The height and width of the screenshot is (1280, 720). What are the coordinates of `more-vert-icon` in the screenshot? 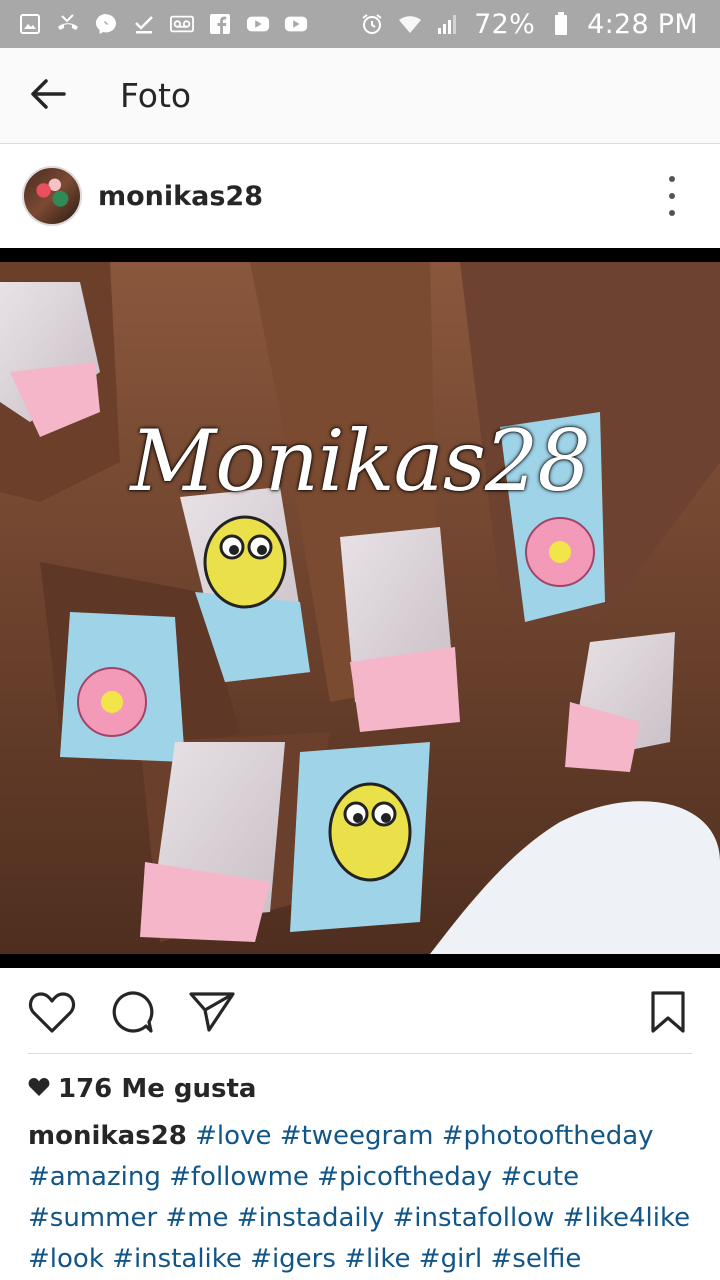 It's located at (672, 179).